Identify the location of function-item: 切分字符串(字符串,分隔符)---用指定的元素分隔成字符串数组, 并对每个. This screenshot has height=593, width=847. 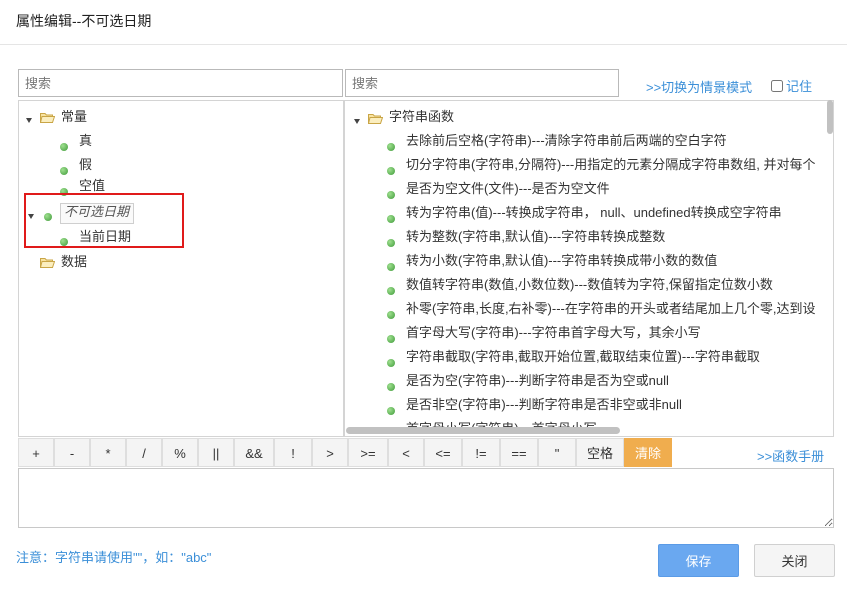
(610, 165).